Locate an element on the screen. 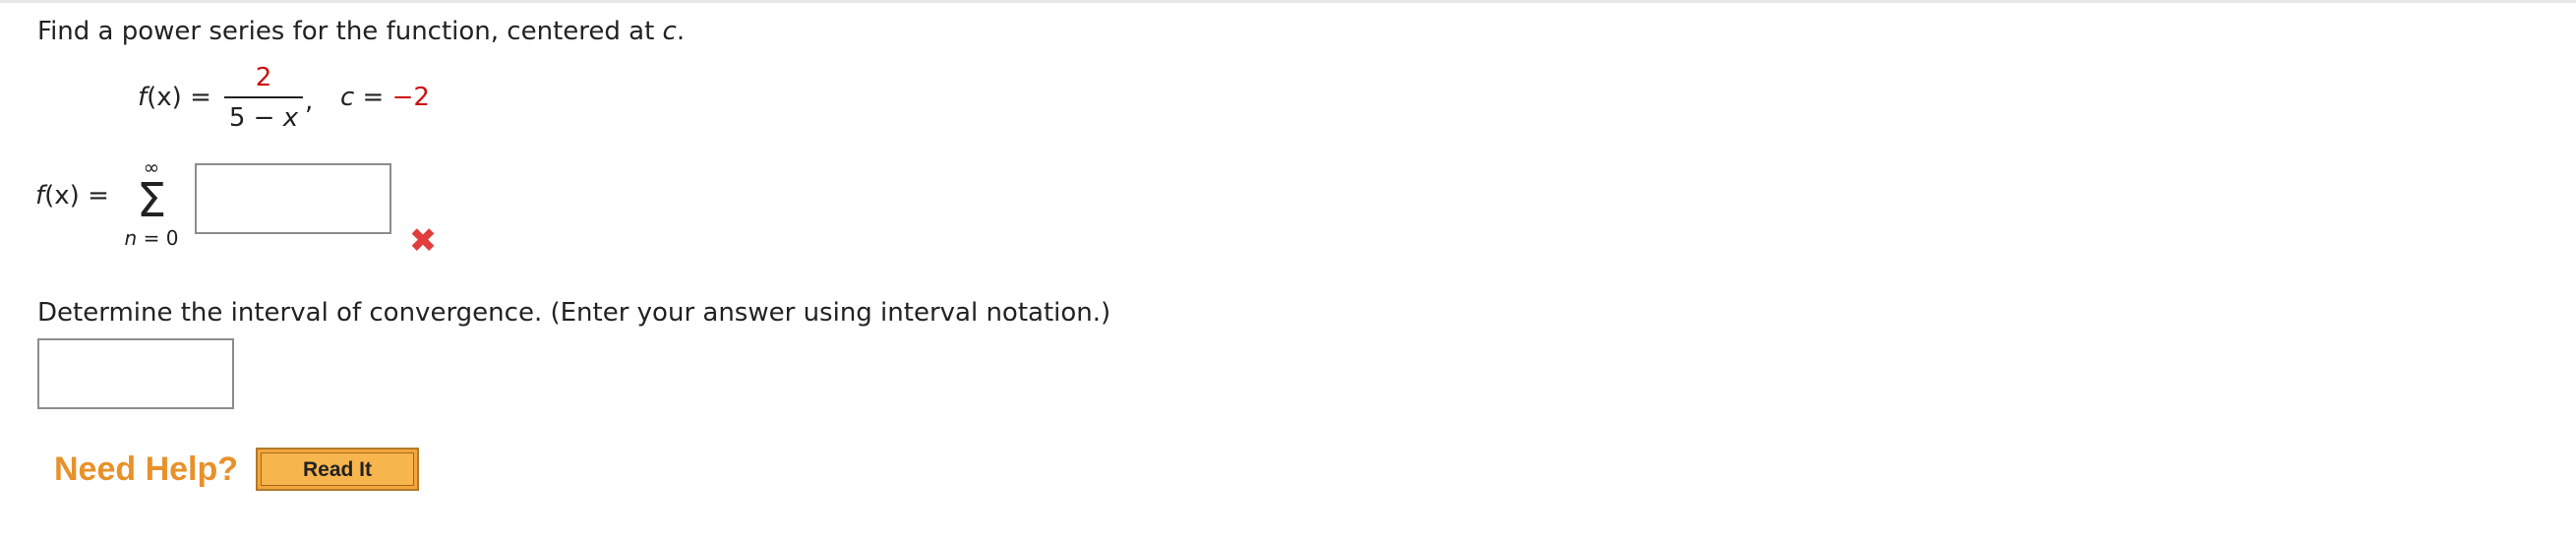 This screenshot has width=2576, height=541. read-it-button: Read It is located at coordinates (337, 469).